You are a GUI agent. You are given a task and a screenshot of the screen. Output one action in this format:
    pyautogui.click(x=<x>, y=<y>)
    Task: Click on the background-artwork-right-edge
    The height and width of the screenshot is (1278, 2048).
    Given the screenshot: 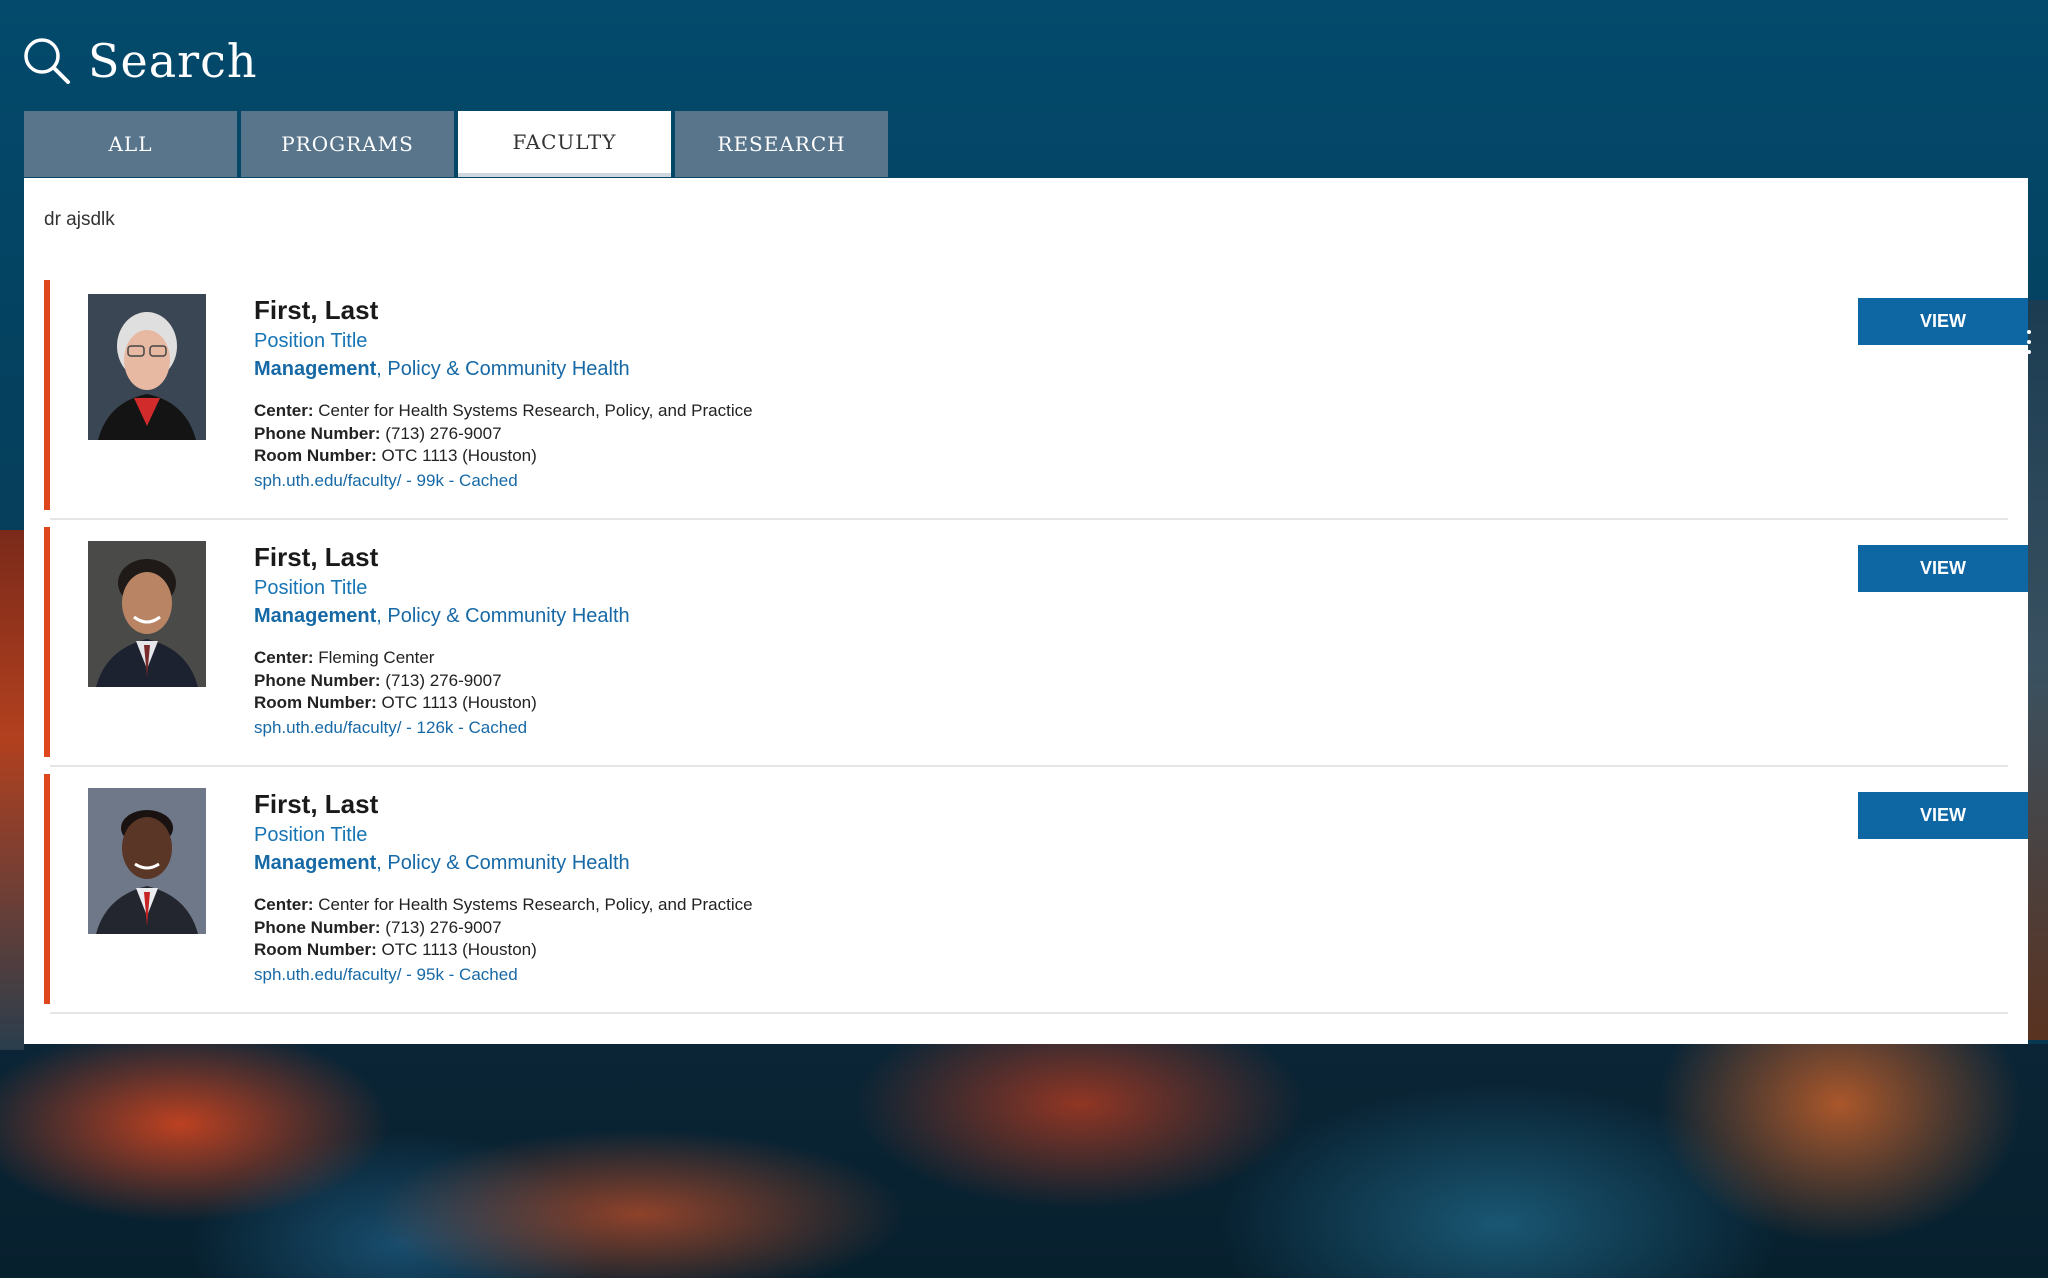 What is the action you would take?
    pyautogui.click(x=2038, y=670)
    